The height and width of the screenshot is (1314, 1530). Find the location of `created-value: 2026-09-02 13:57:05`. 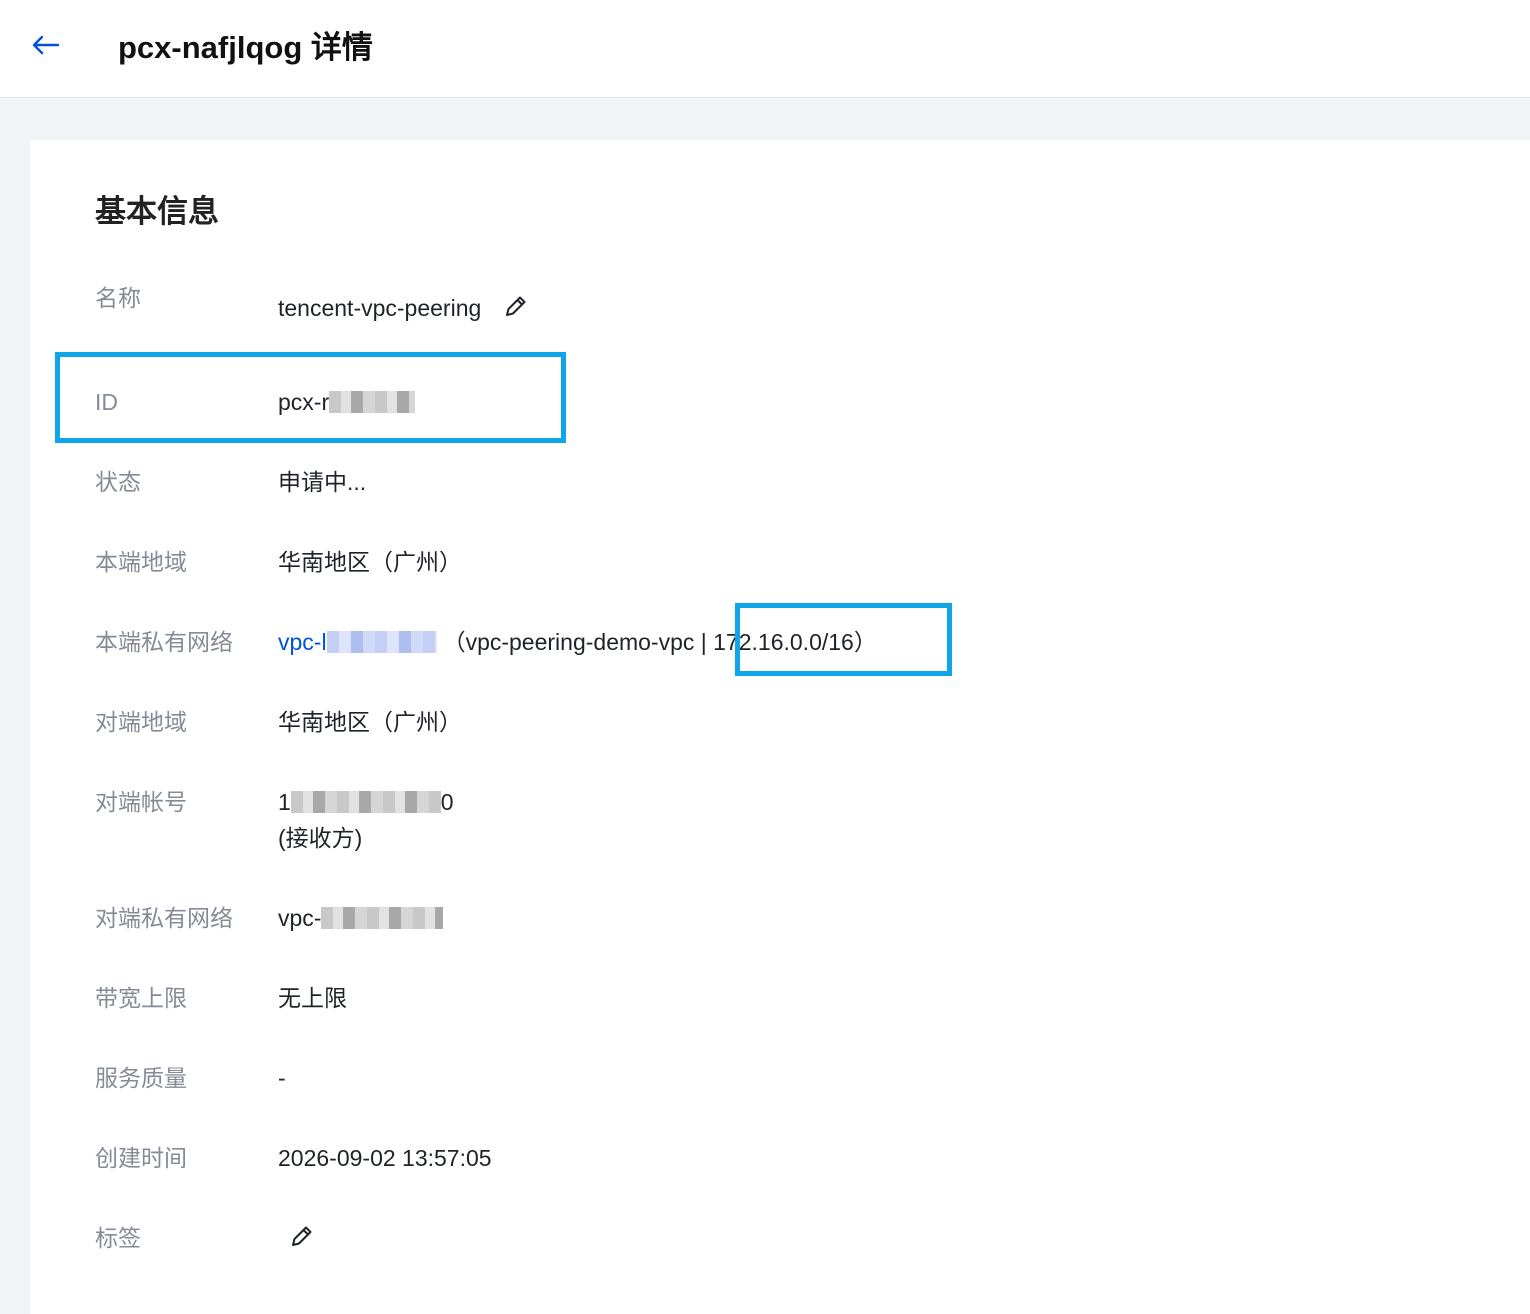

created-value: 2026-09-02 13:57:05 is located at coordinates (385, 1158).